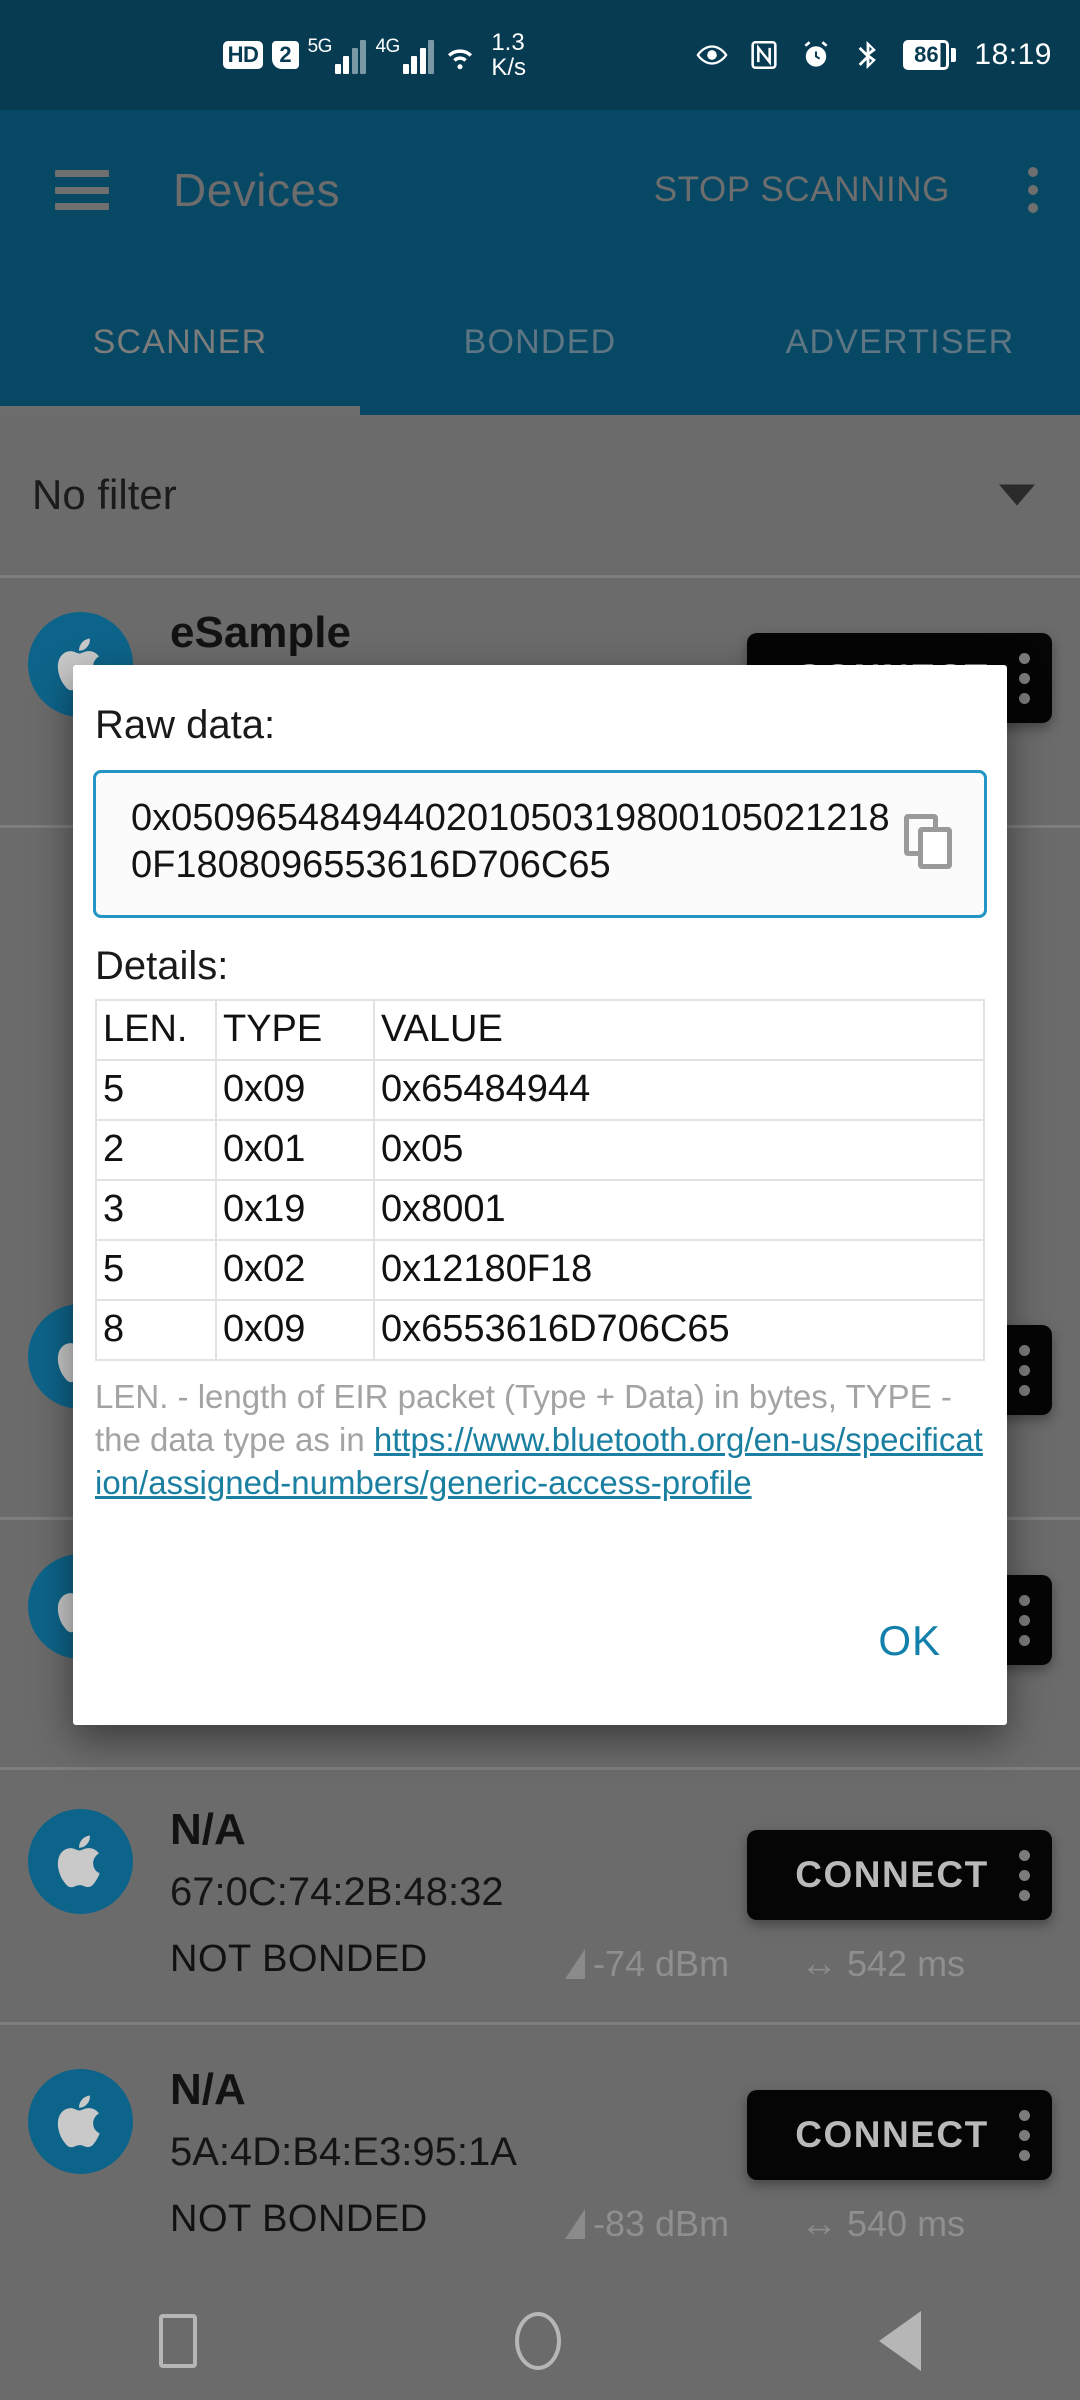 Image resolution: width=1080 pixels, height=2400 pixels. What do you see at coordinates (679, 1210) in the screenshot?
I see `cell-value: 0x8001` at bounding box center [679, 1210].